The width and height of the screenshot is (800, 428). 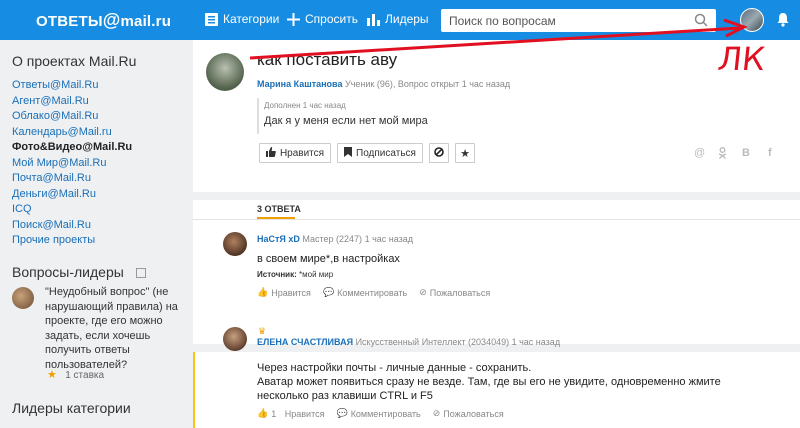 I want to click on like-button: Нравится, so click(x=295, y=153).